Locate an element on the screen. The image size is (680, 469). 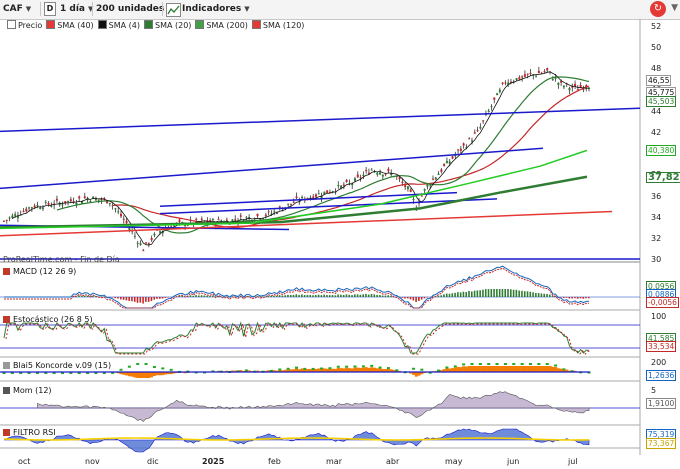
price-tag-sma120: 40,380 is located at coordinates (661, 150).